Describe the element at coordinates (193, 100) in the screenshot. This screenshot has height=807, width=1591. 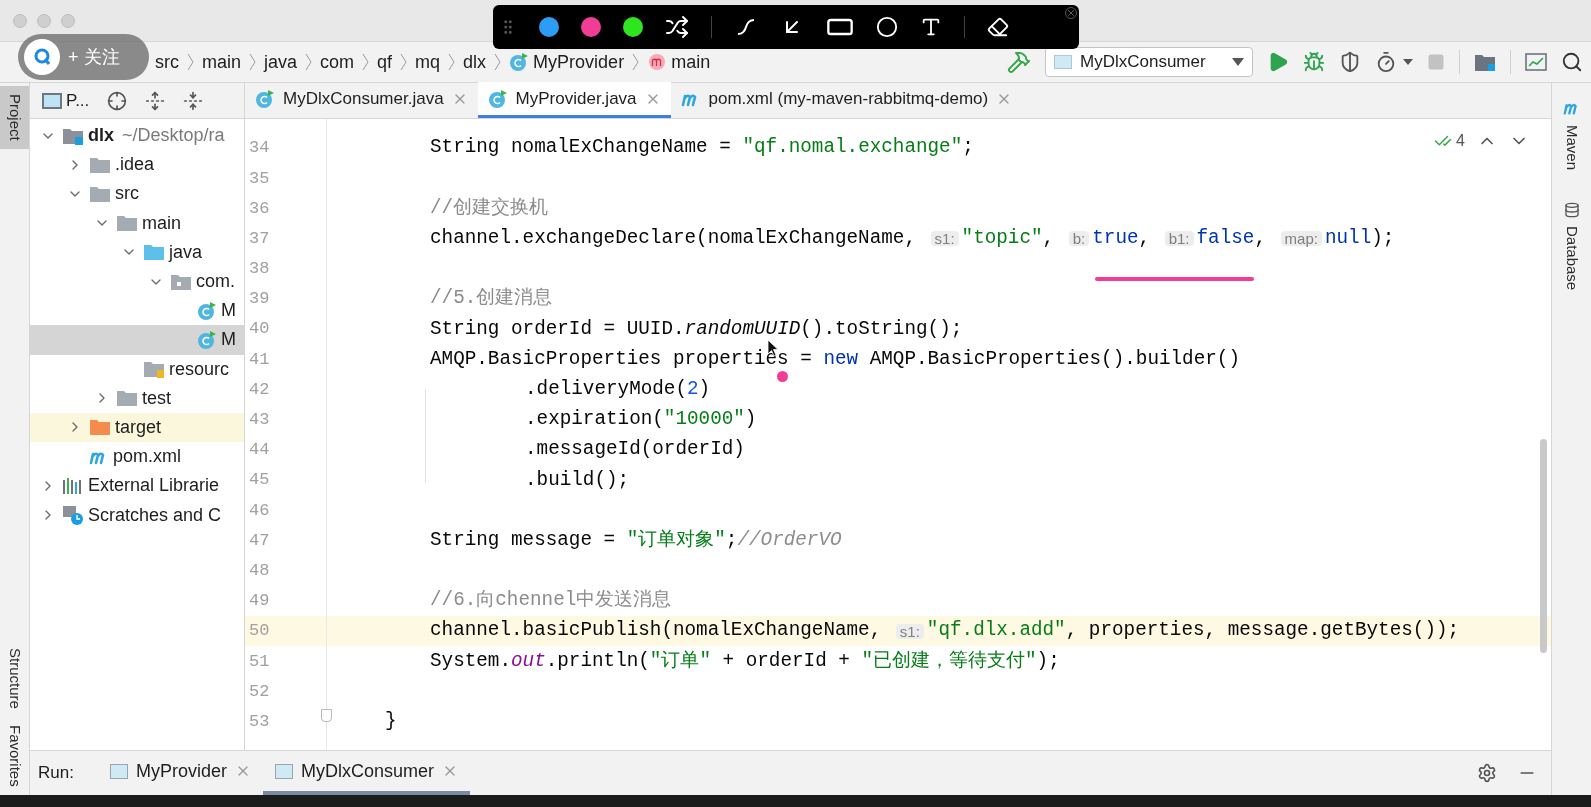
I see `collapse-all-icon` at that location.